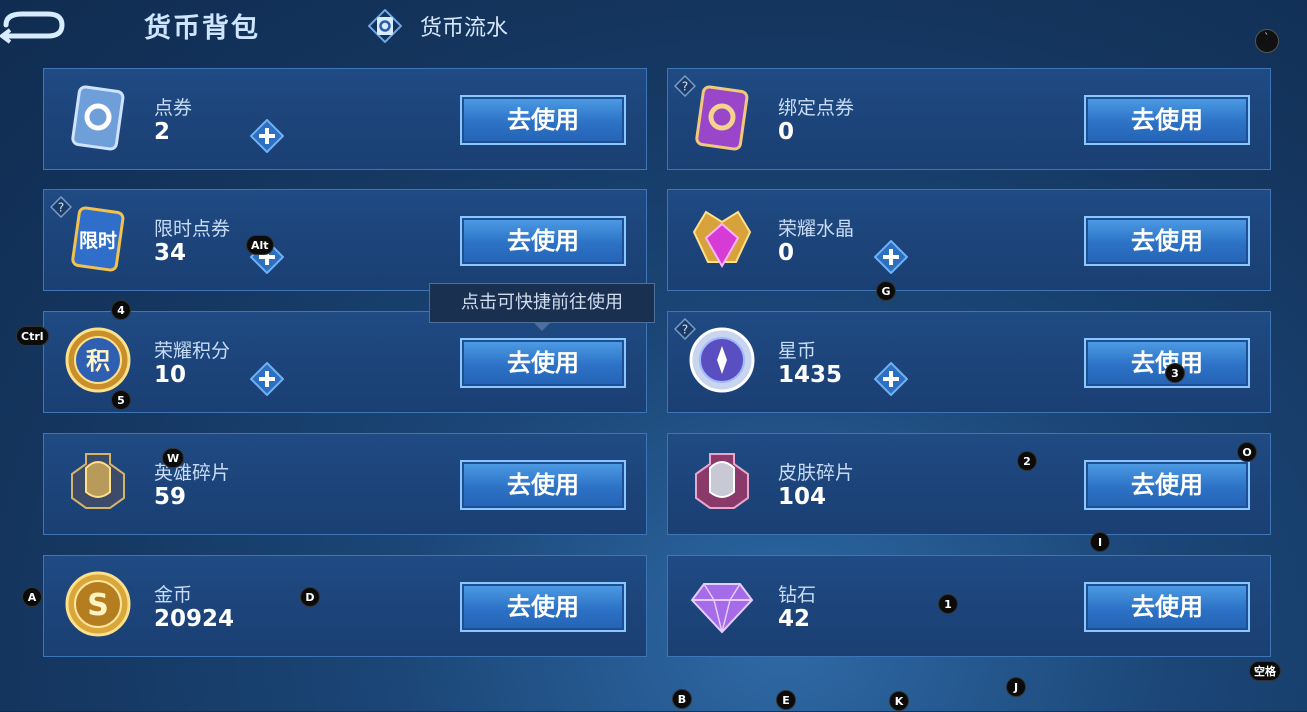  I want to click on currency-name: 星币, so click(797, 351).